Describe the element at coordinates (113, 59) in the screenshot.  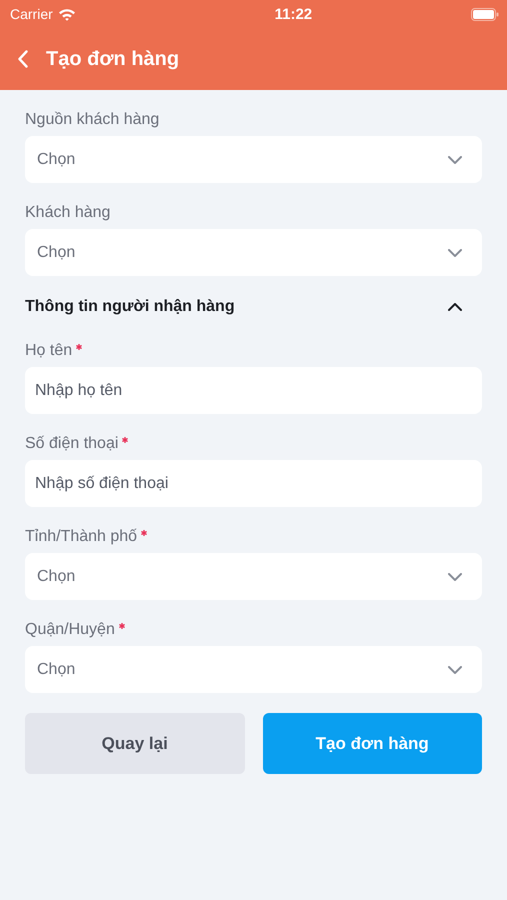
I see `page-title: Tạo đơn hàng` at that location.